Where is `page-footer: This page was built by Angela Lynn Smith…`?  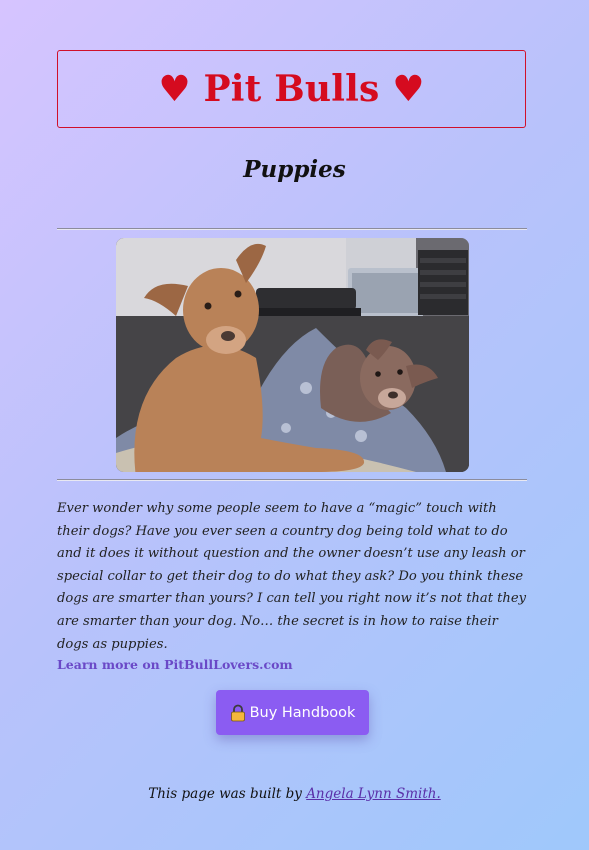 page-footer: This page was built by Angela Lynn Smith… is located at coordinates (294, 794).